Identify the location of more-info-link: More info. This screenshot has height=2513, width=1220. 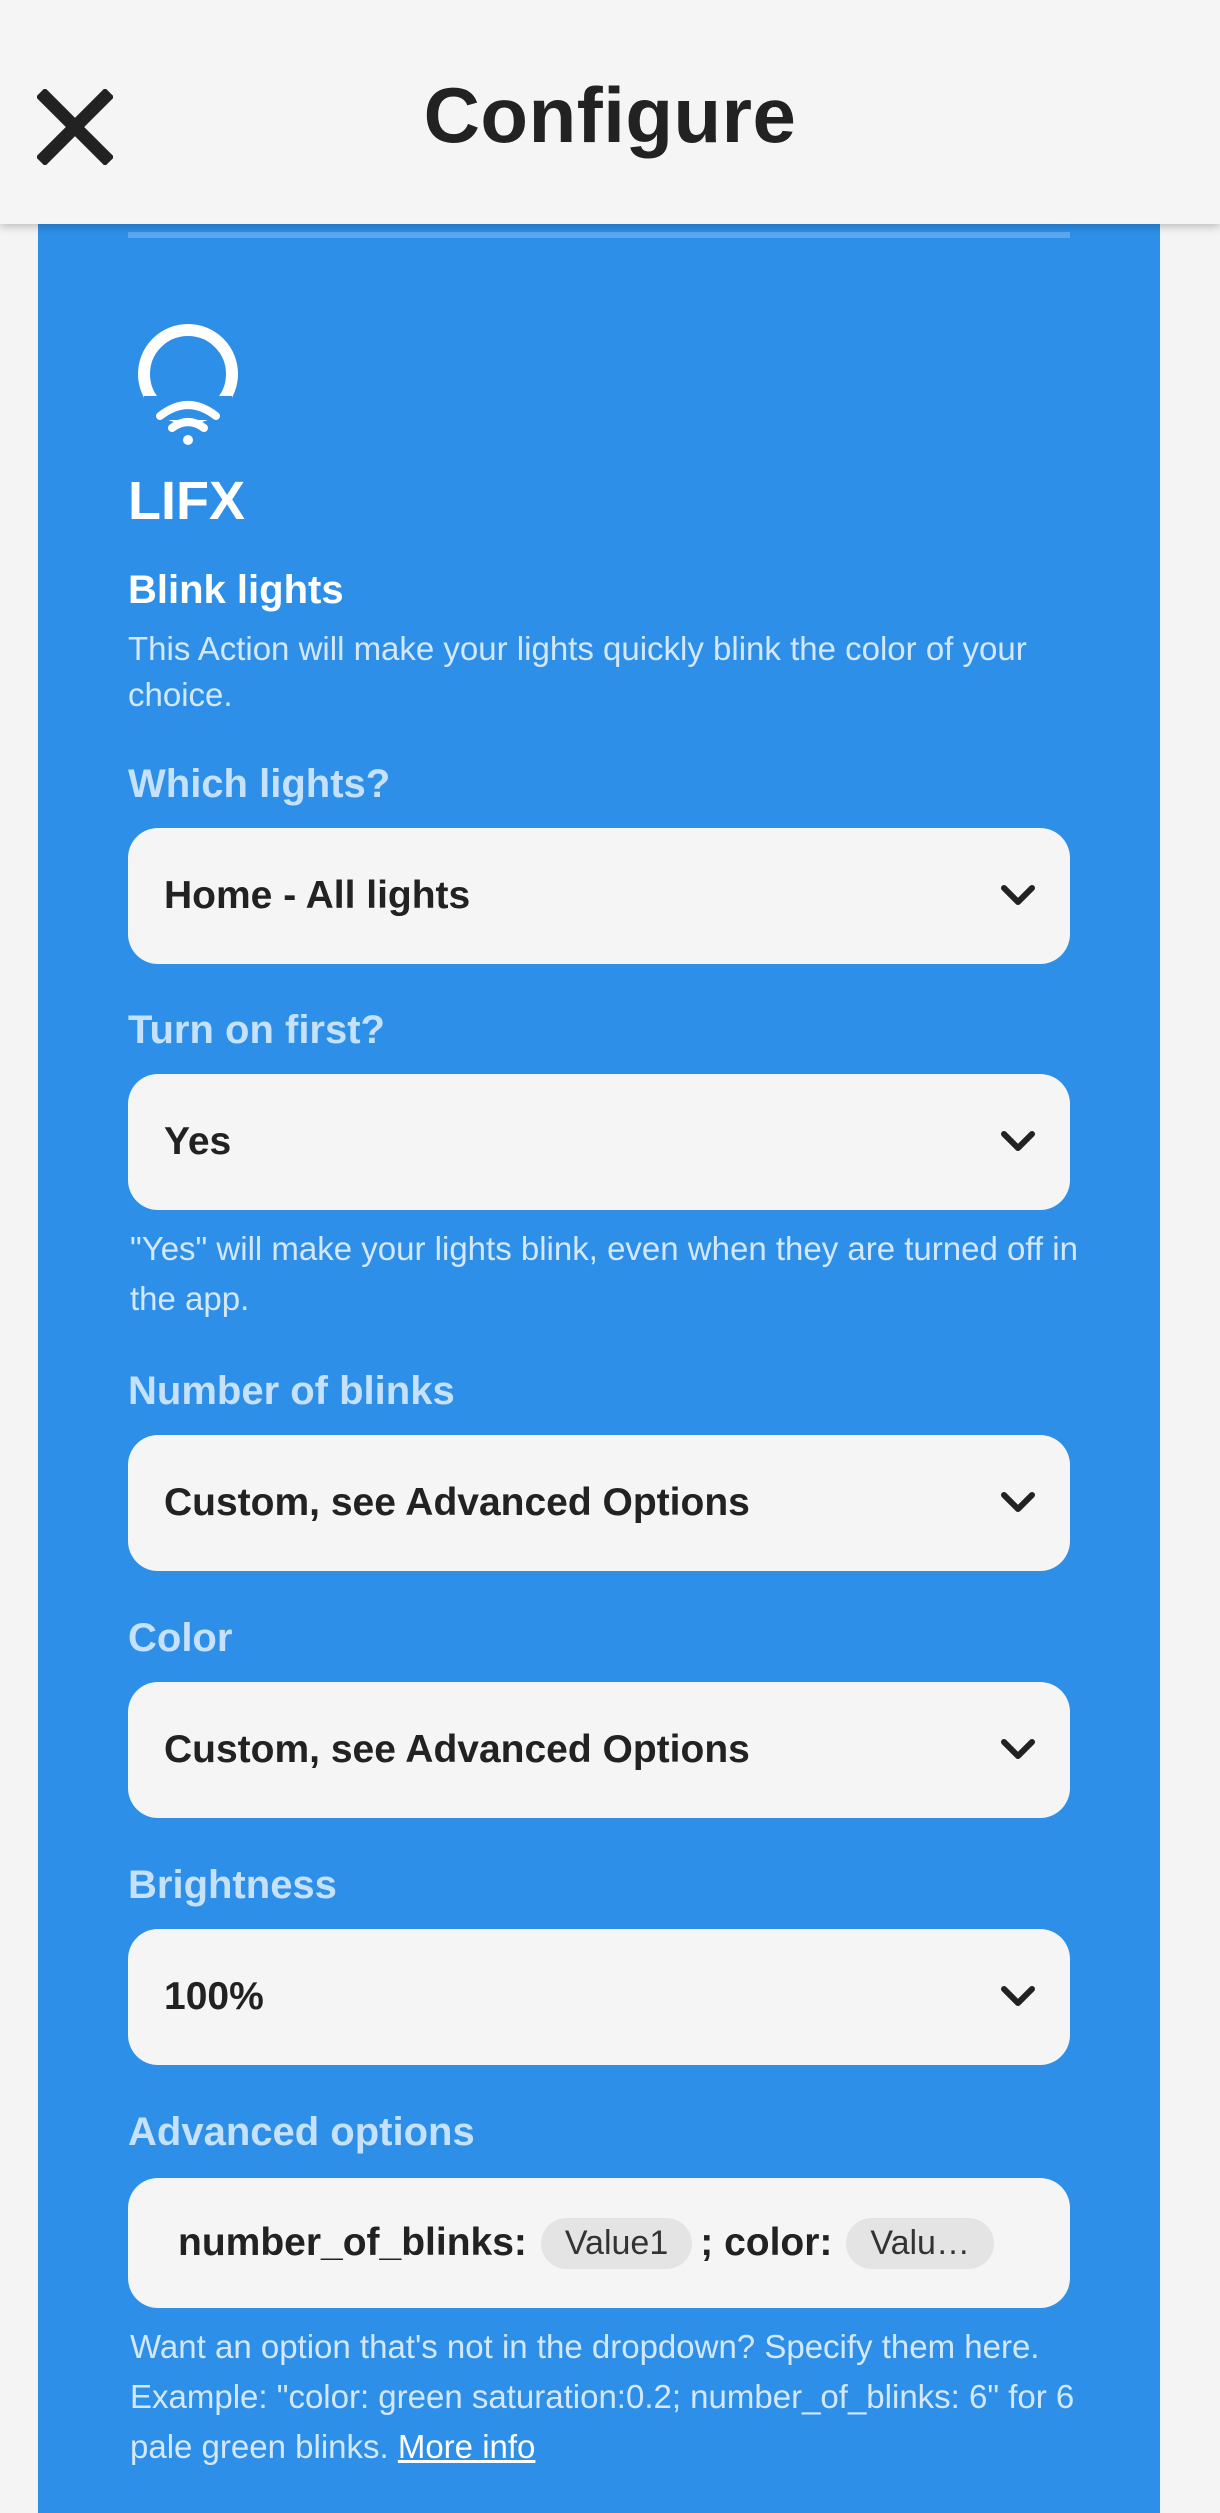
(467, 2446).